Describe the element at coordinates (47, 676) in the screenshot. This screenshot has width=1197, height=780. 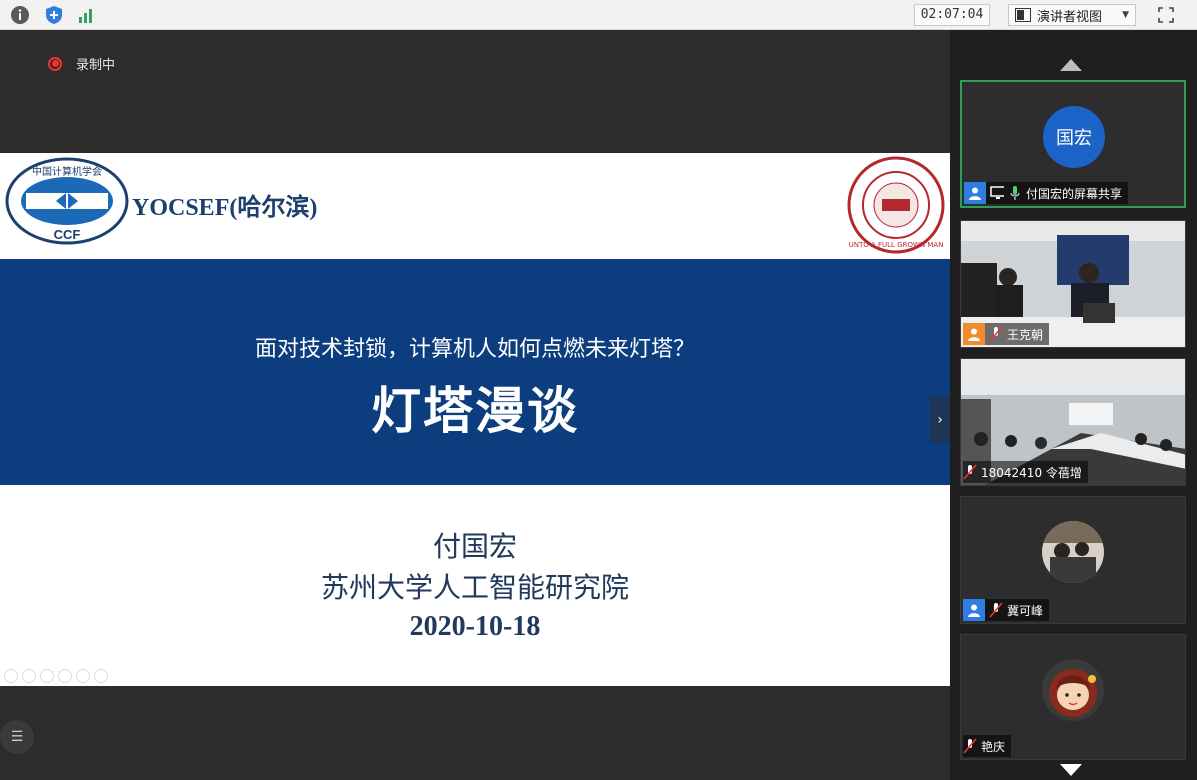
I see `slide-pen-icon` at that location.